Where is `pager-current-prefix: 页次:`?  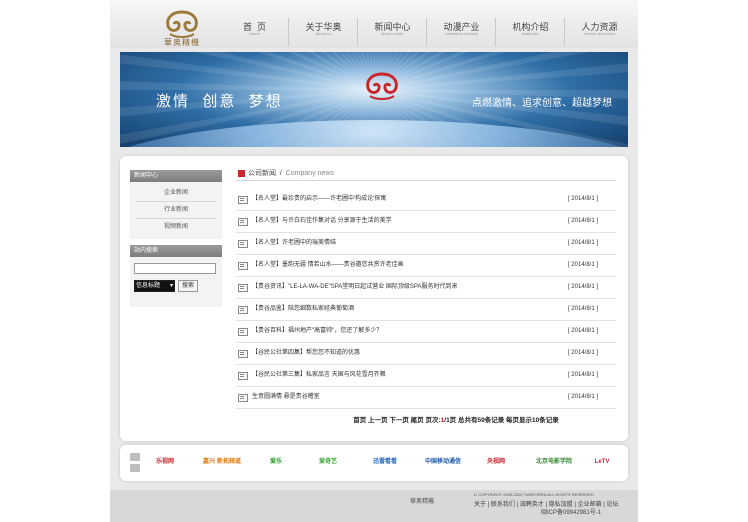 pager-current-prefix: 页次: is located at coordinates (433, 420).